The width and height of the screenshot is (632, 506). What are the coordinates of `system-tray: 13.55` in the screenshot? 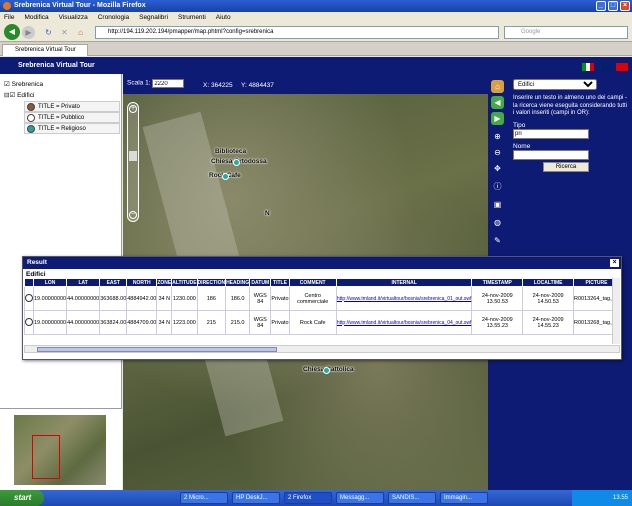 It's located at (602, 498).